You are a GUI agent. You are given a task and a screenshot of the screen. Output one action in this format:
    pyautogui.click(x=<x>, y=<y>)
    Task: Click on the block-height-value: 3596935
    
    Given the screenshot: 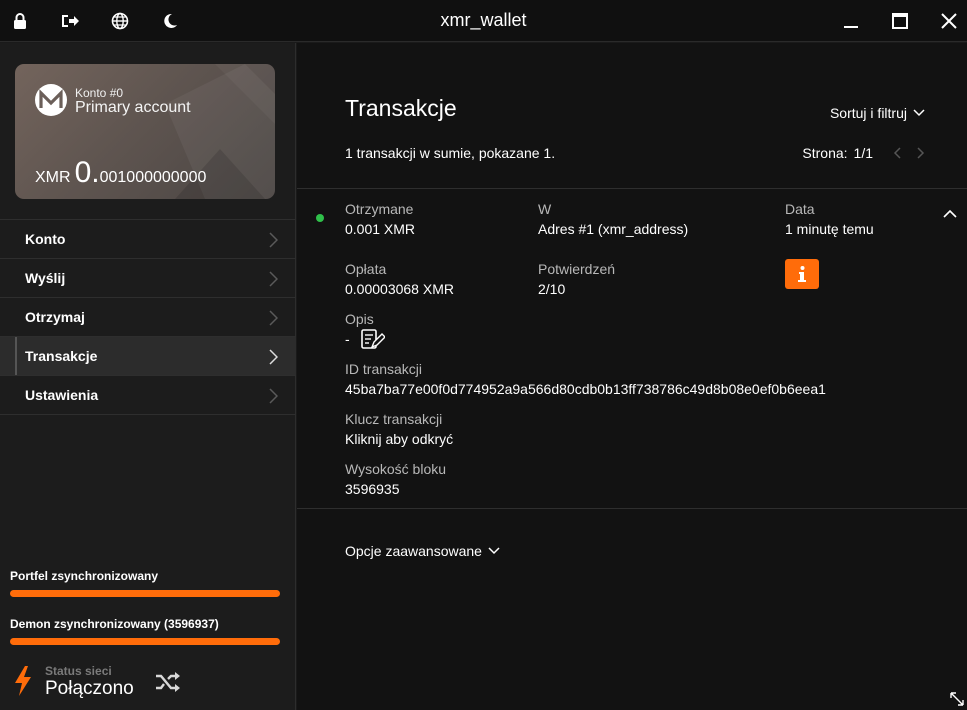 What is the action you would take?
    pyautogui.click(x=372, y=489)
    